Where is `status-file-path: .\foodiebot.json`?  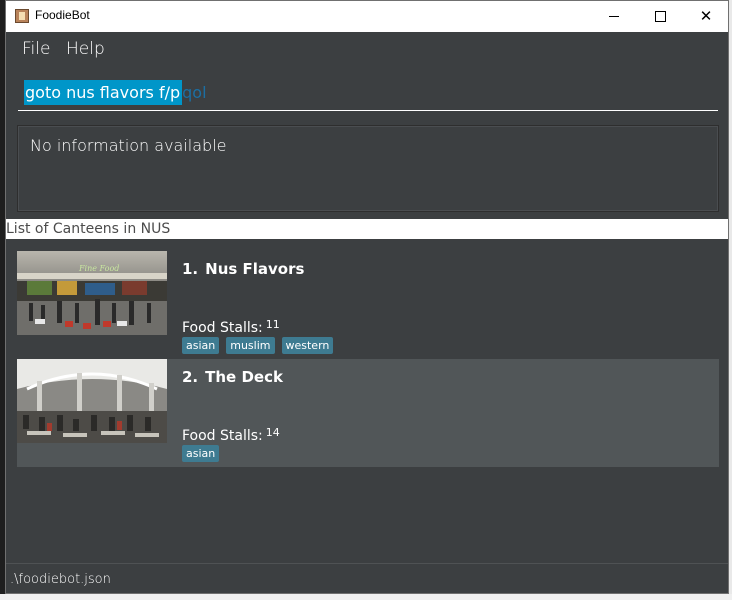 status-file-path: .\foodiebot.json is located at coordinates (60, 579).